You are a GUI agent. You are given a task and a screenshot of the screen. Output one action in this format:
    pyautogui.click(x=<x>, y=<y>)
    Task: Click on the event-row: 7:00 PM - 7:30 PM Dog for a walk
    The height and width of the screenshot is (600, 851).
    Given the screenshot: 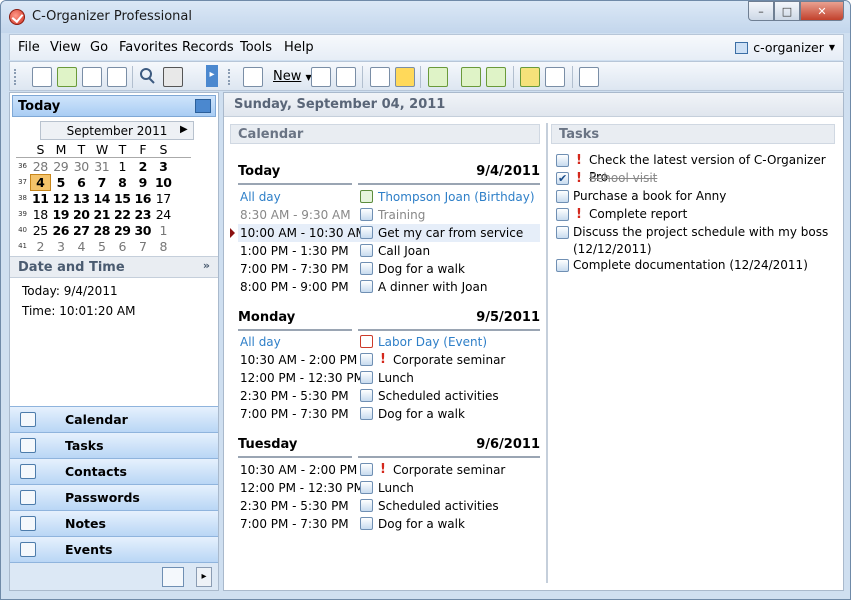 What is the action you would take?
    pyautogui.click(x=389, y=414)
    